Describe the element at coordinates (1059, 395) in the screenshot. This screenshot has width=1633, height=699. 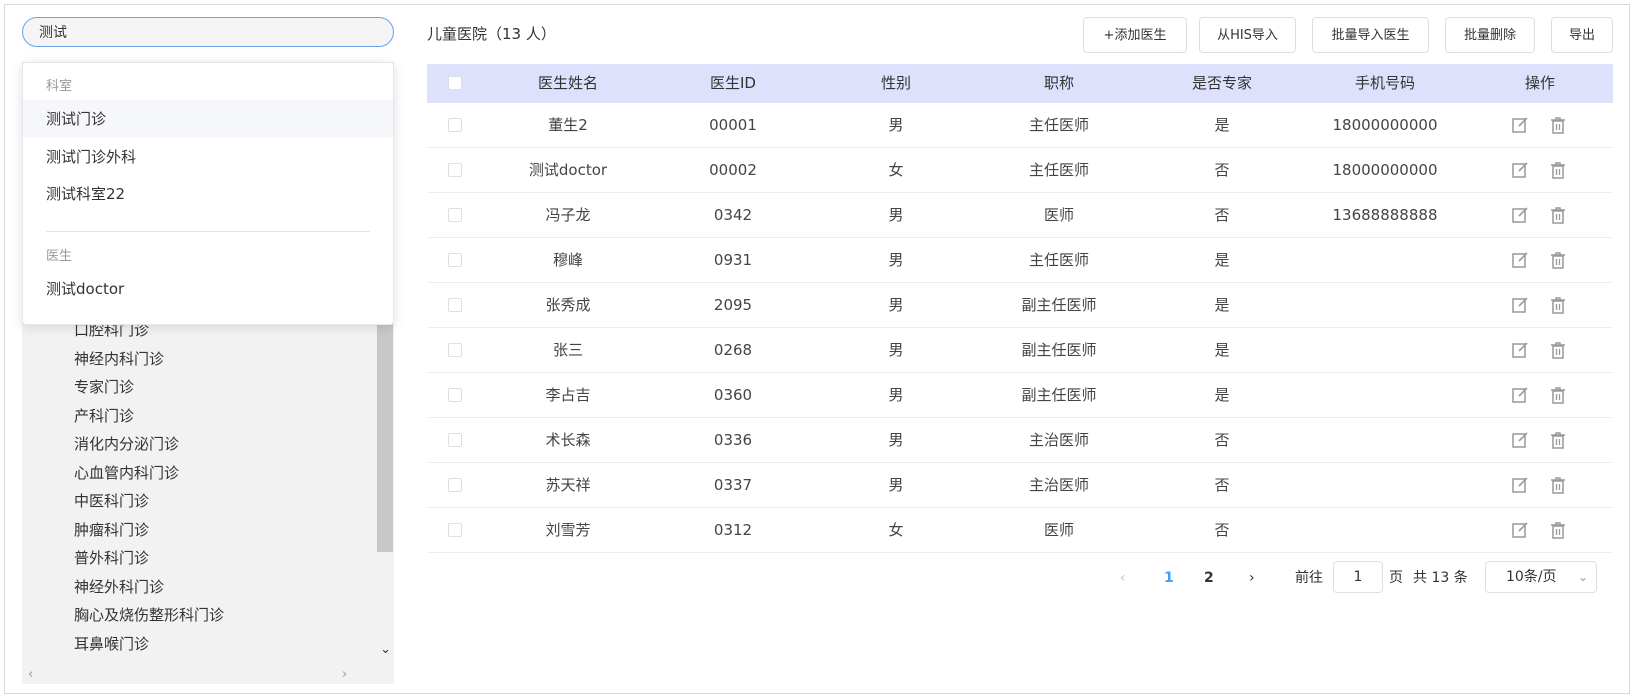
I see `cell-title: 副主任医师` at that location.